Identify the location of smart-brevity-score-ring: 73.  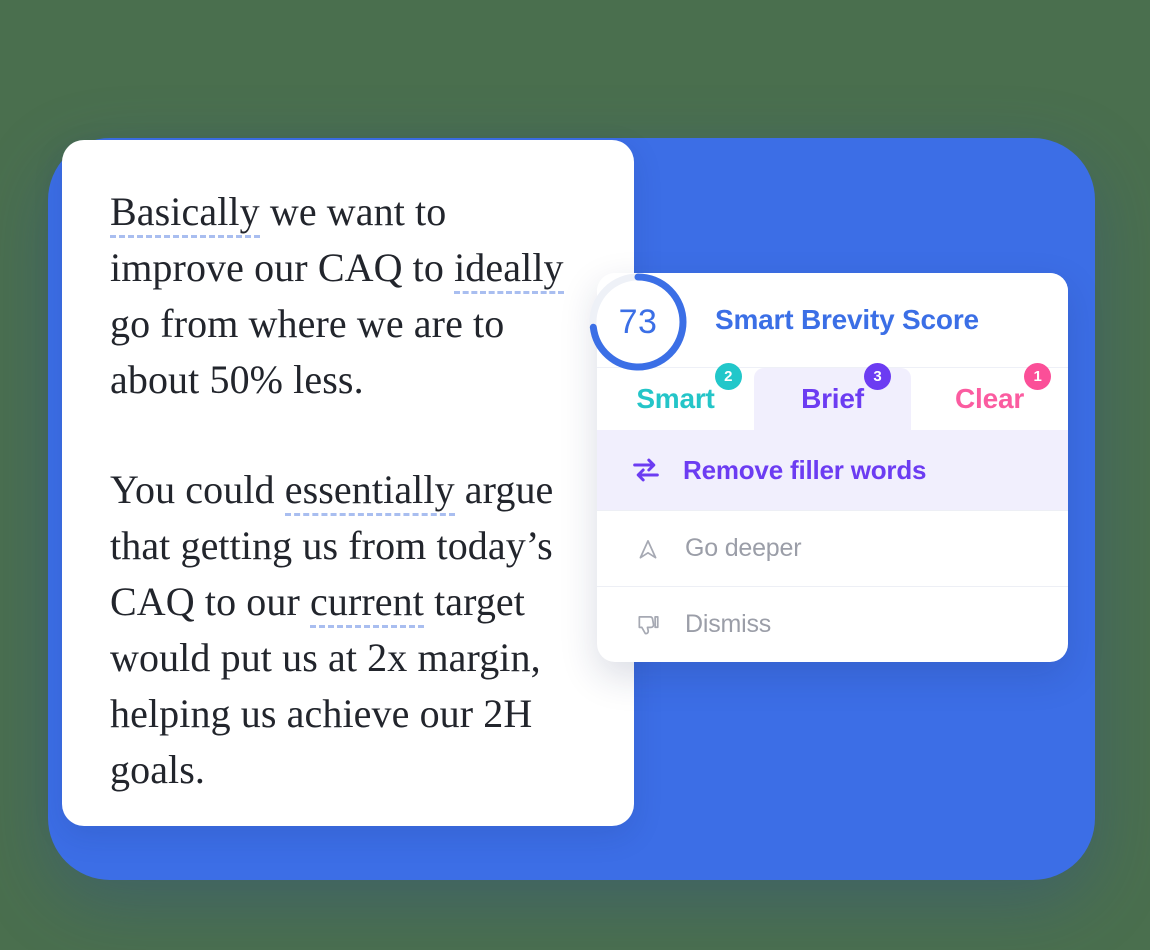
(638, 322).